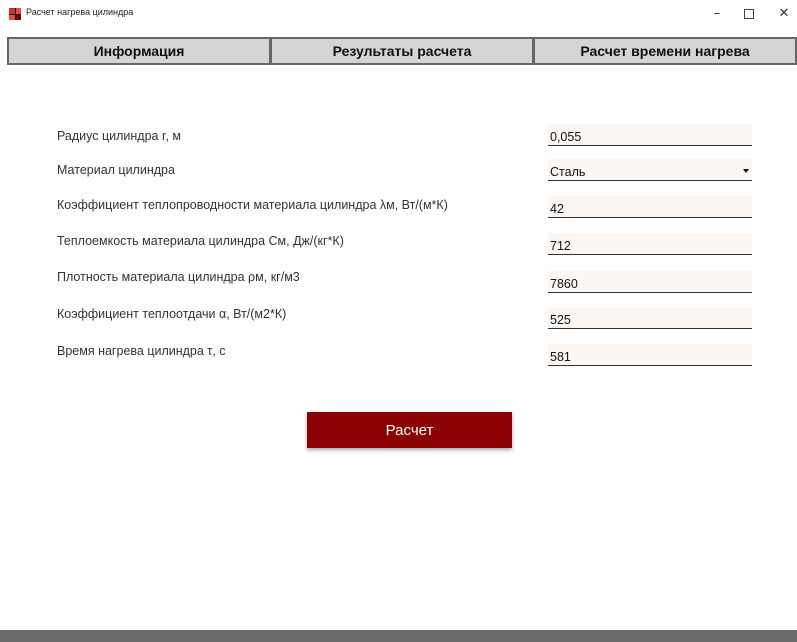 The width and height of the screenshot is (797, 642). What do you see at coordinates (568, 172) in the screenshot?
I see `material-select-value: Сталь` at bounding box center [568, 172].